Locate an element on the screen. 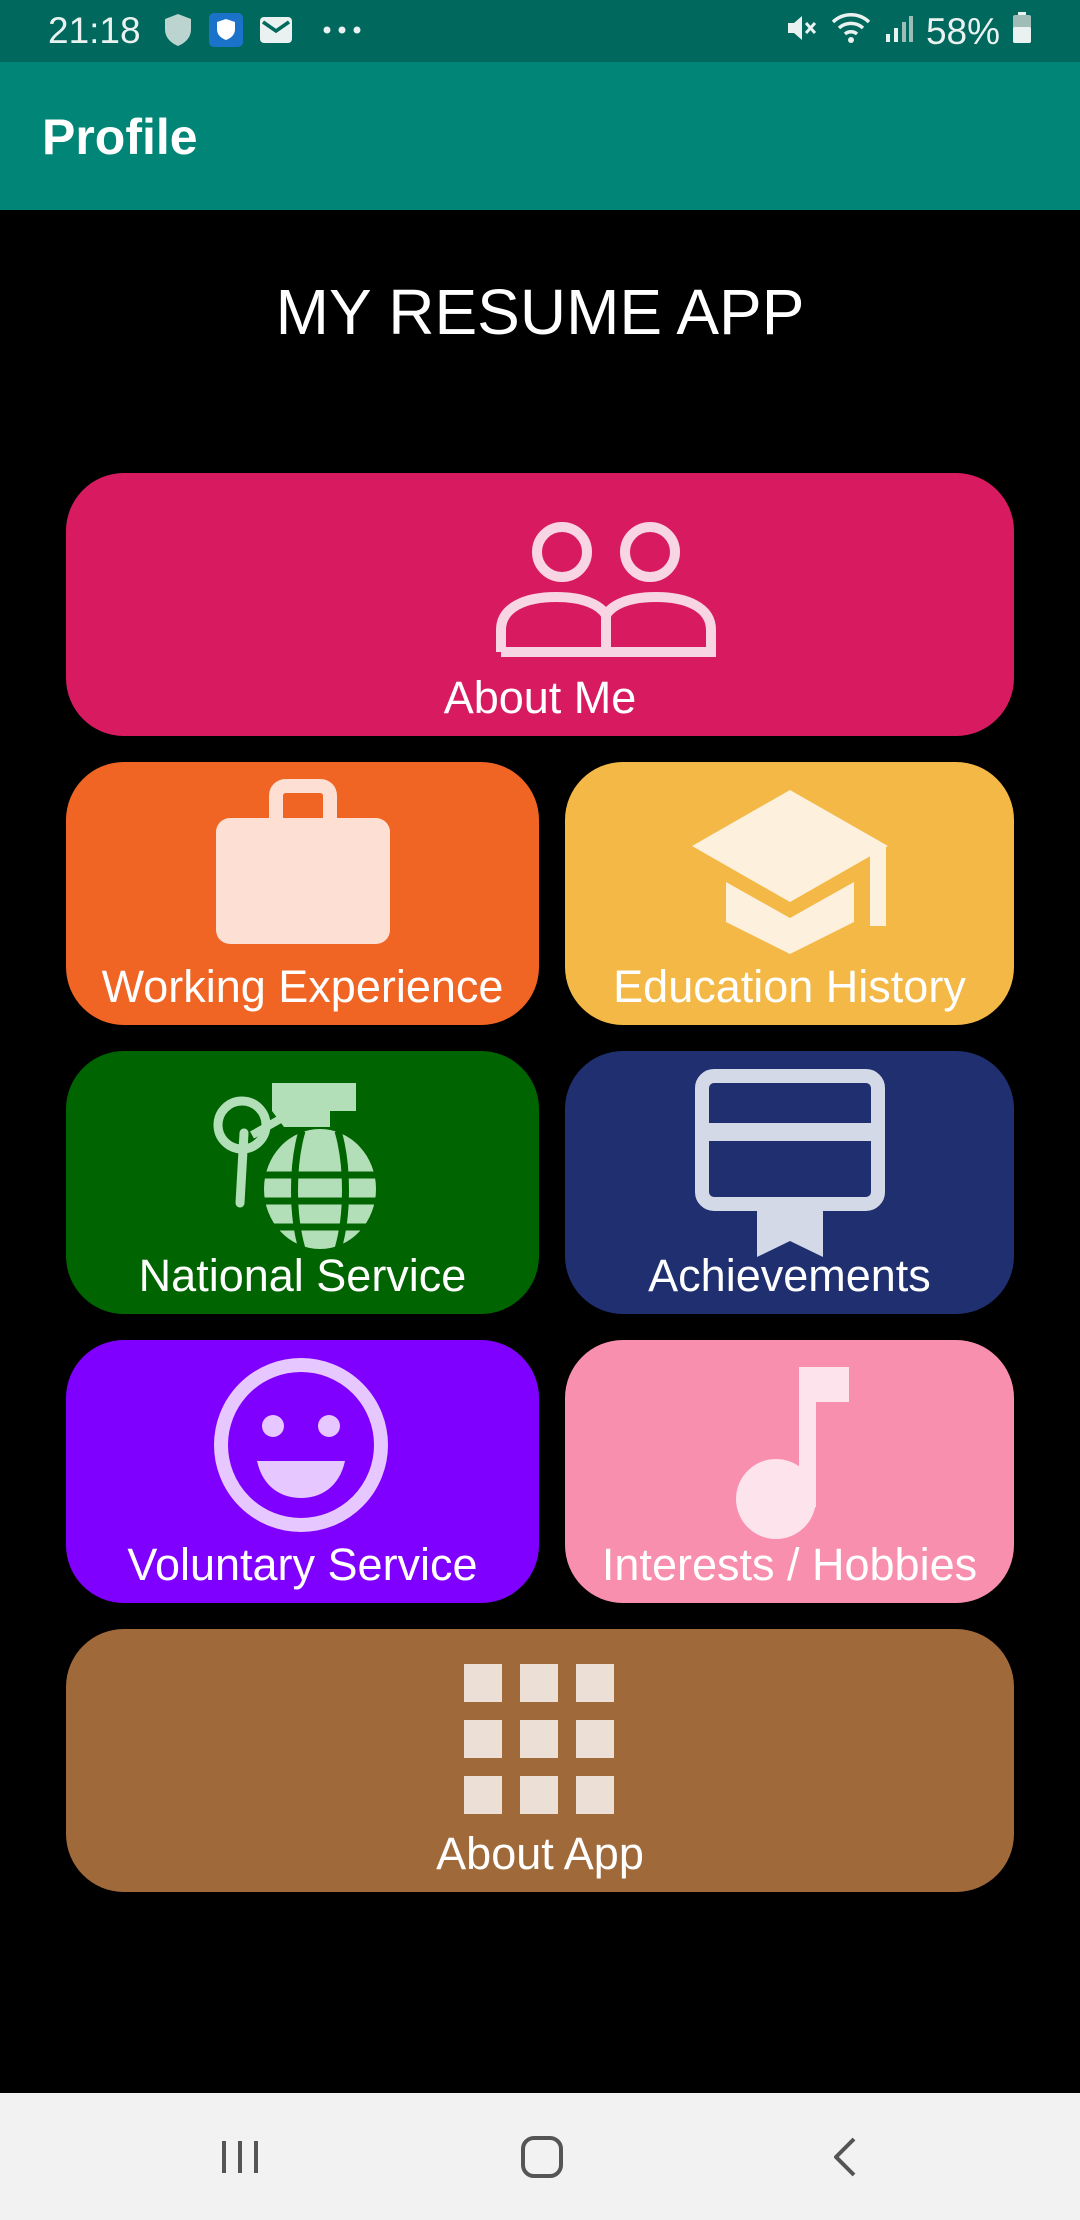 The width and height of the screenshot is (1080, 2220). page-title: MY RESUME APP is located at coordinates (540, 312).